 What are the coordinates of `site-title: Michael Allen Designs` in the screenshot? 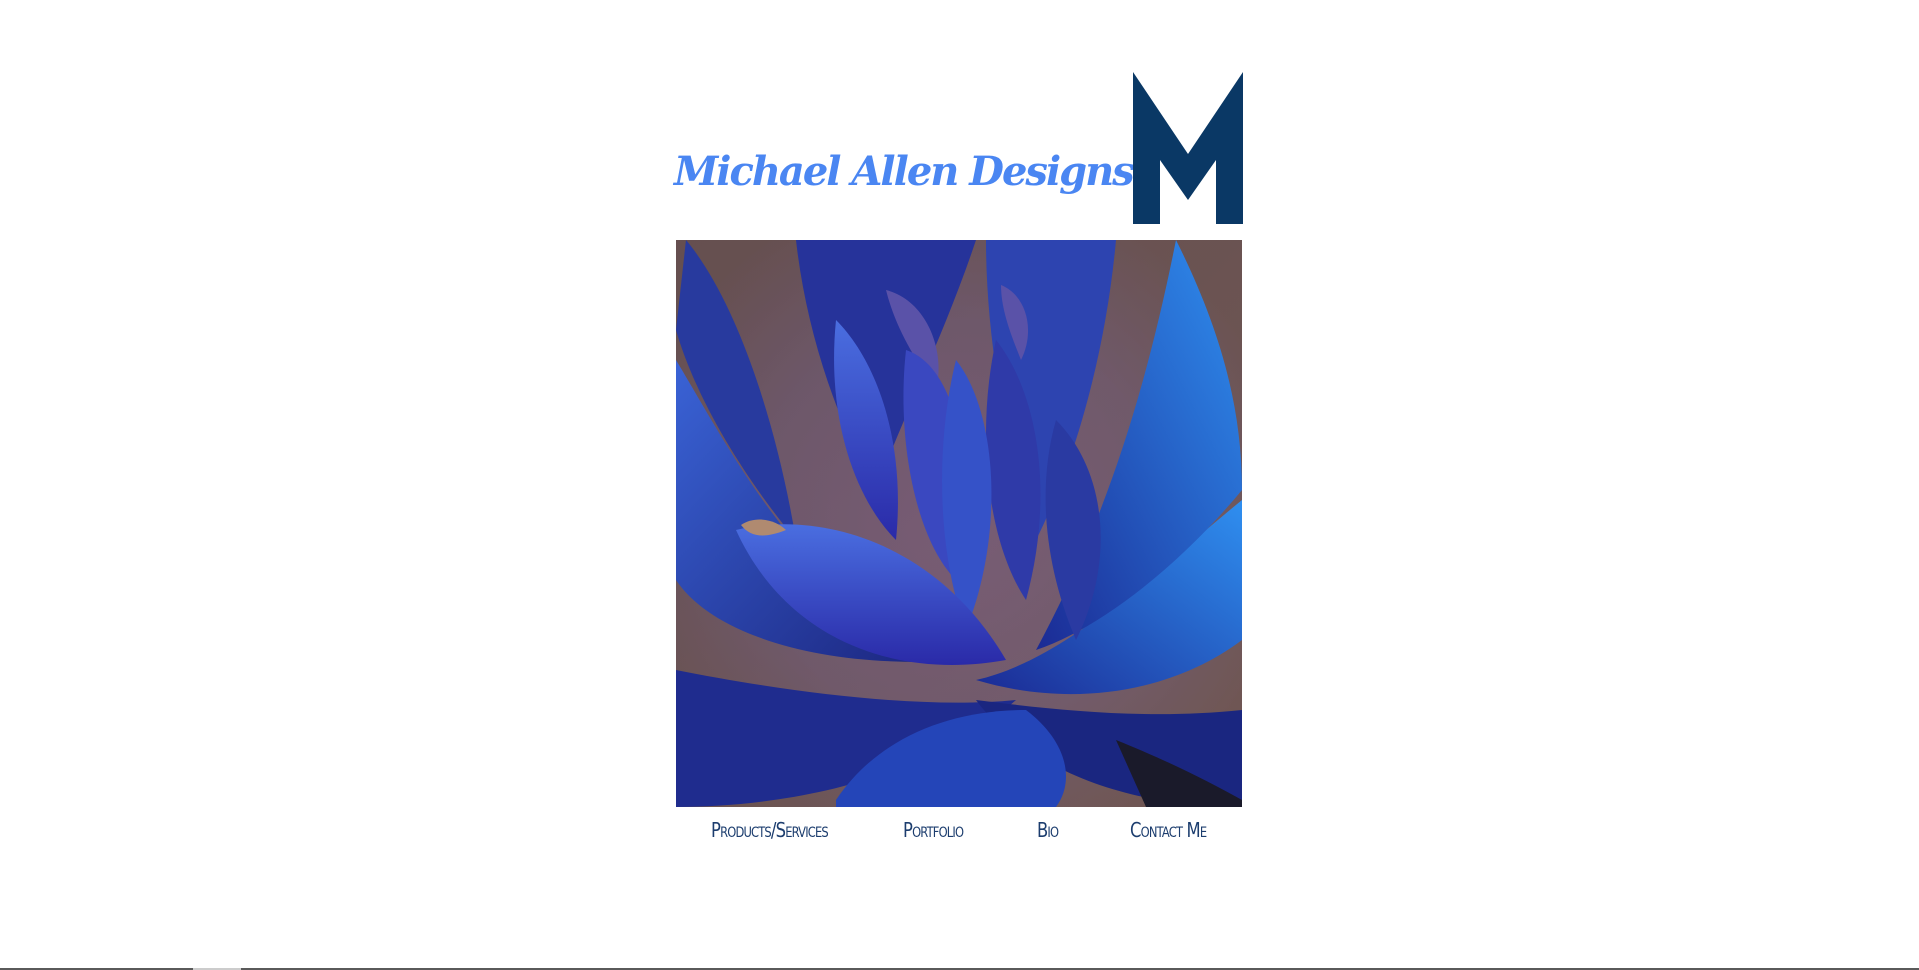 It's located at (904, 171).